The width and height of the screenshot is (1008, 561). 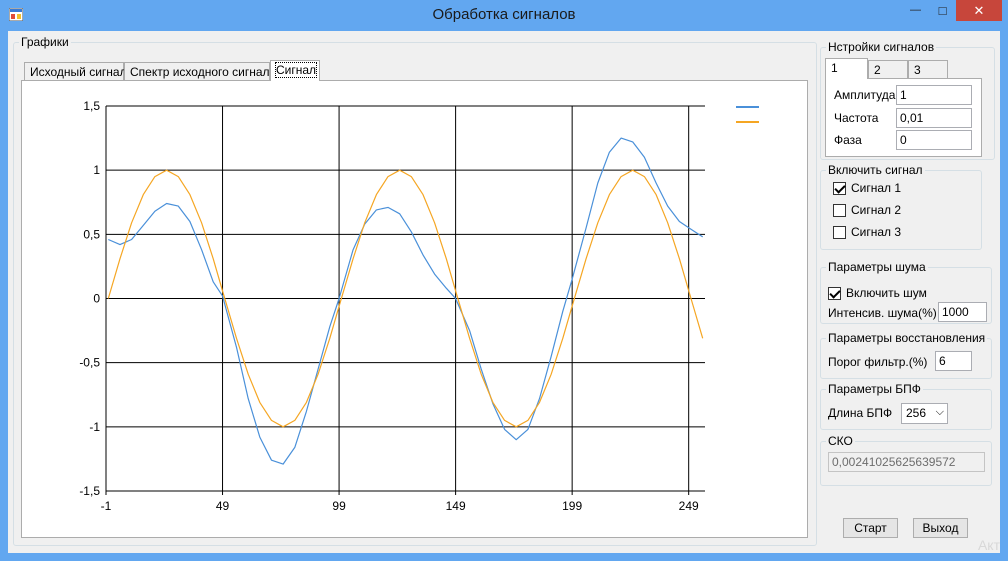 I want to click on amplitude-input, so click(x=934, y=95).